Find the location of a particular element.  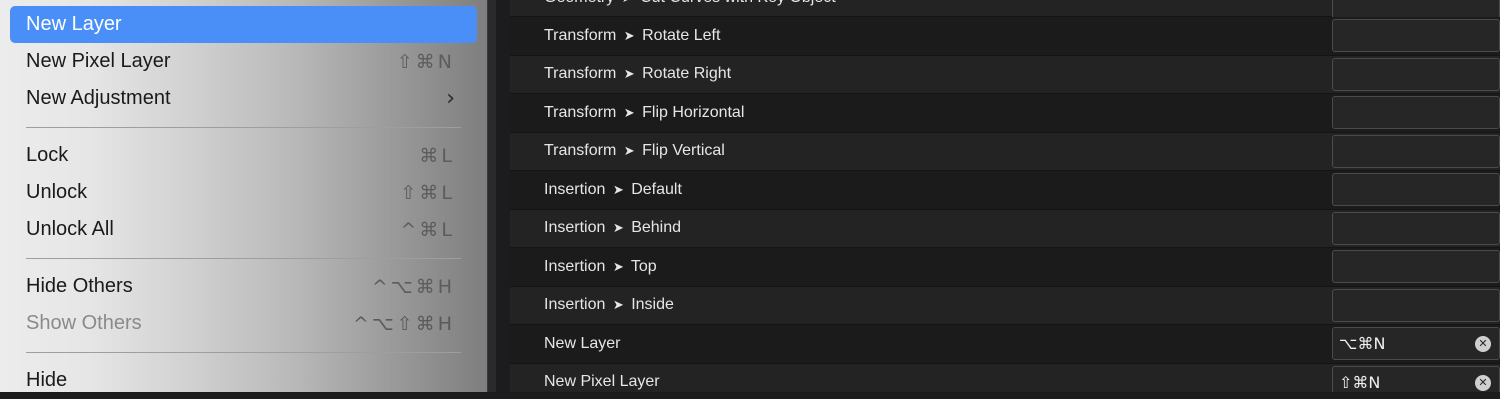

shortcut-row: Transform ➤ Rotate Left is located at coordinates (1005, 36).